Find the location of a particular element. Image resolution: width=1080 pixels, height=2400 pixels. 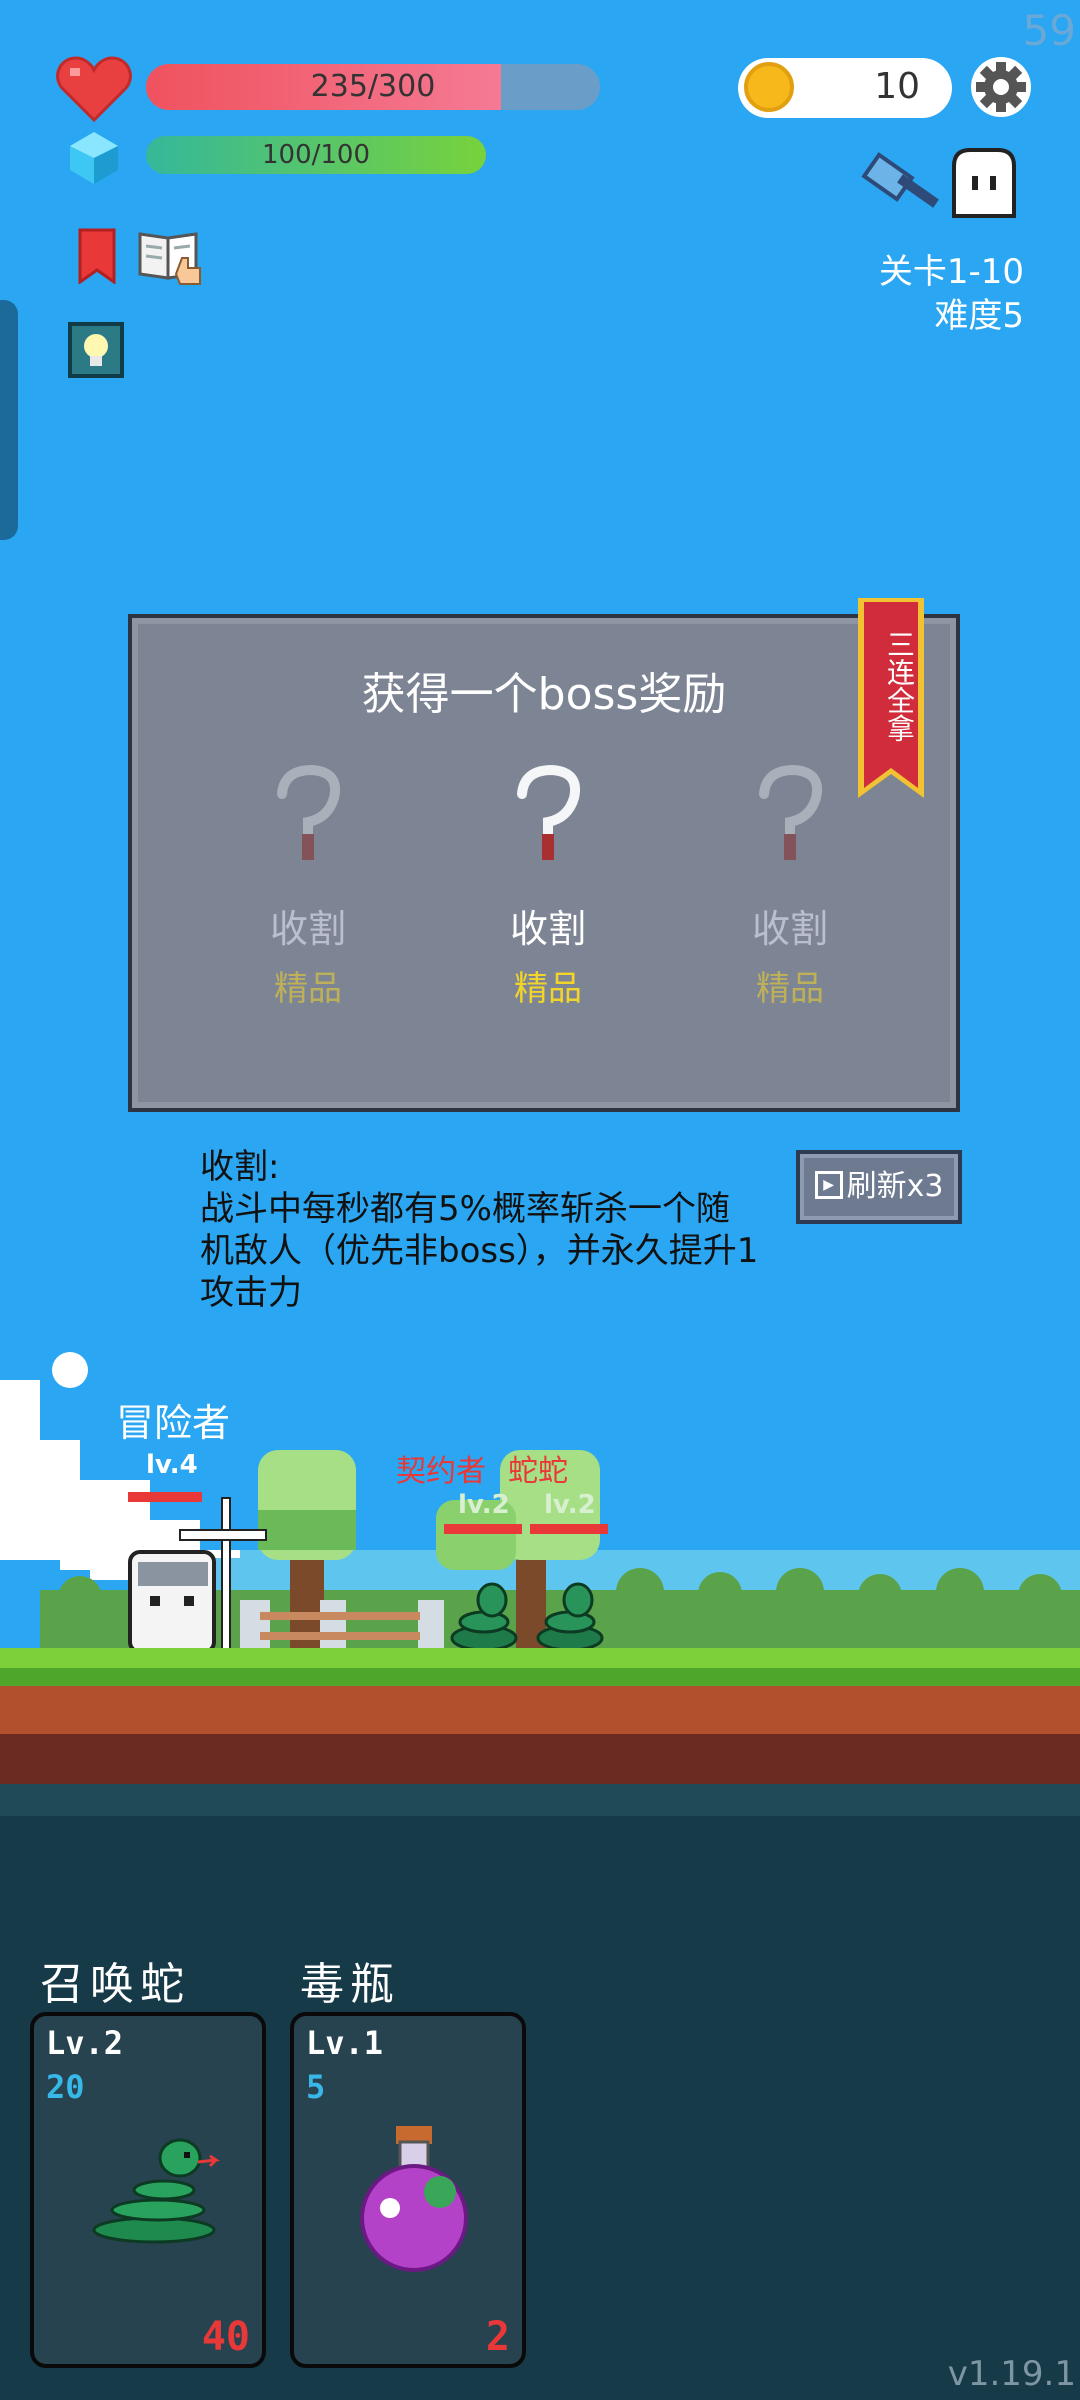

ribbon-text: 三连全拿 is located at coordinates (899, 686).